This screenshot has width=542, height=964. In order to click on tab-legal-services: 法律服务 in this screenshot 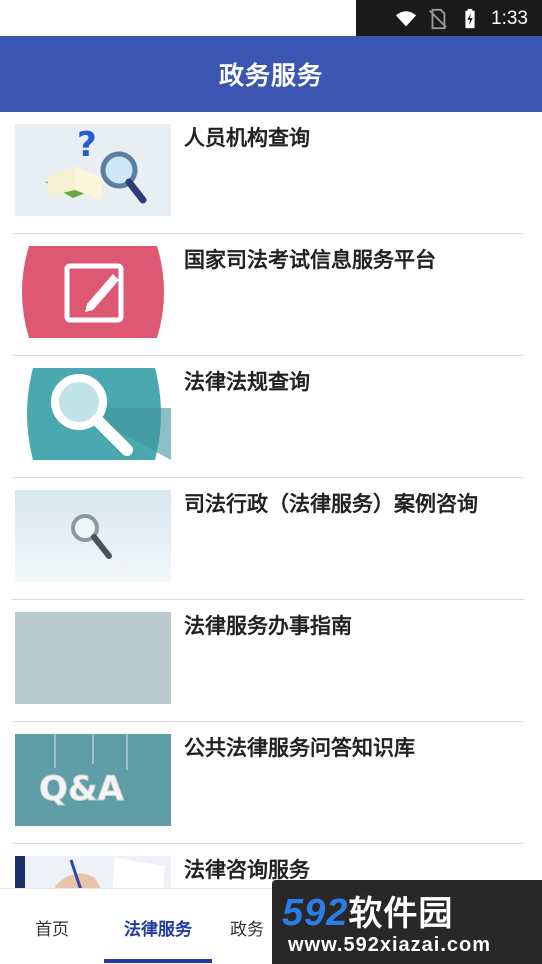, I will do `click(158, 926)`.